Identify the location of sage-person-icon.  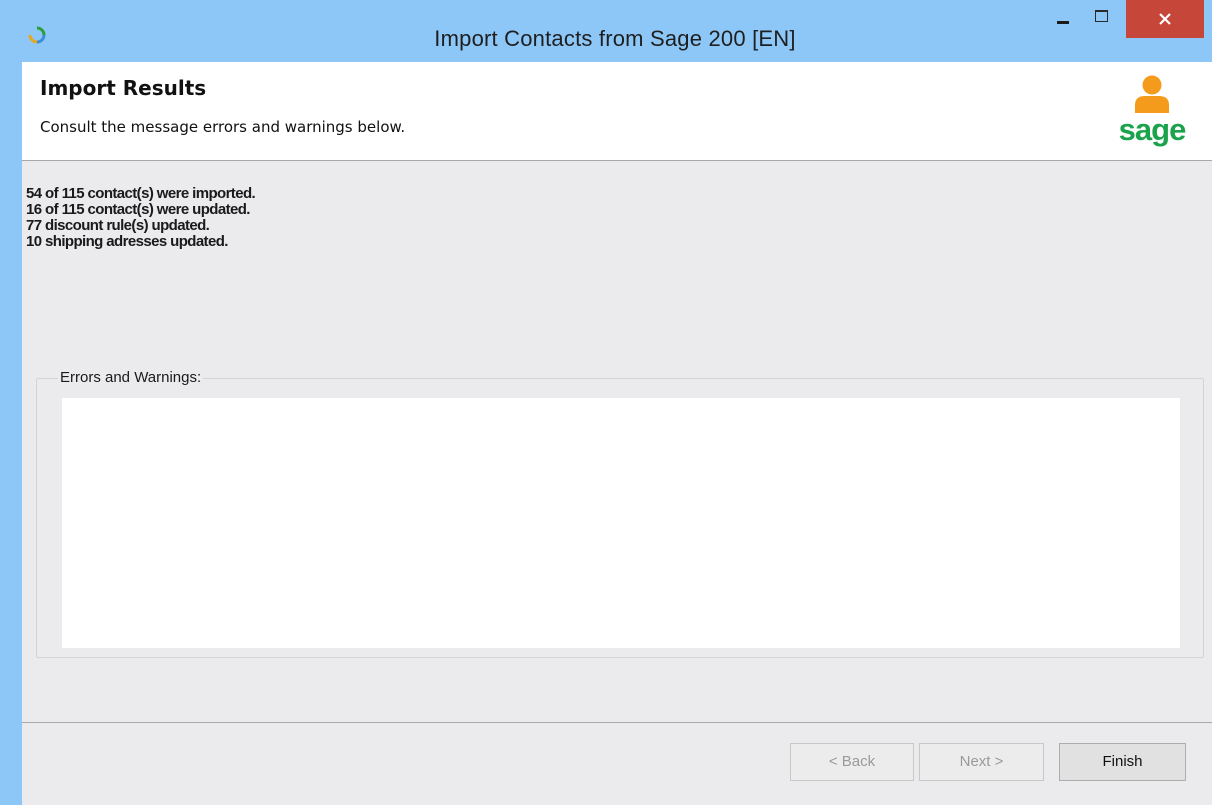
(1152, 94).